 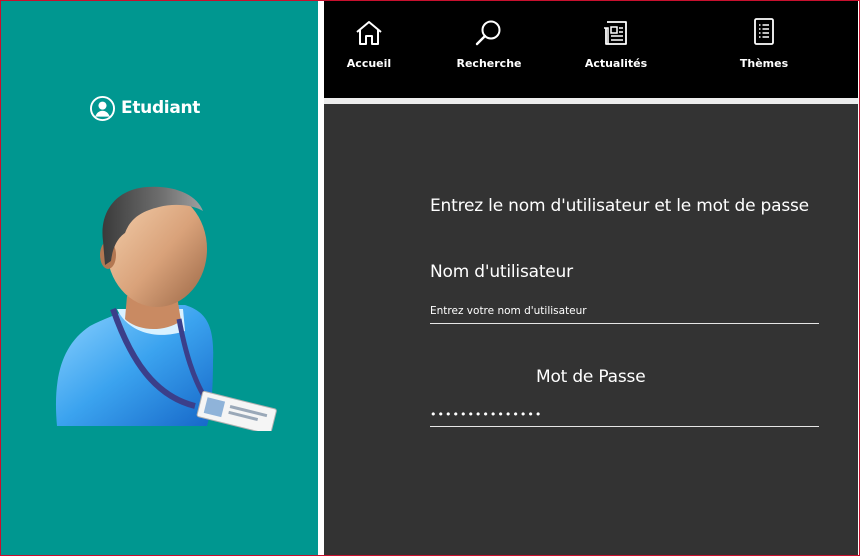 What do you see at coordinates (369, 63) in the screenshot?
I see `nav-home-label: Accueil` at bounding box center [369, 63].